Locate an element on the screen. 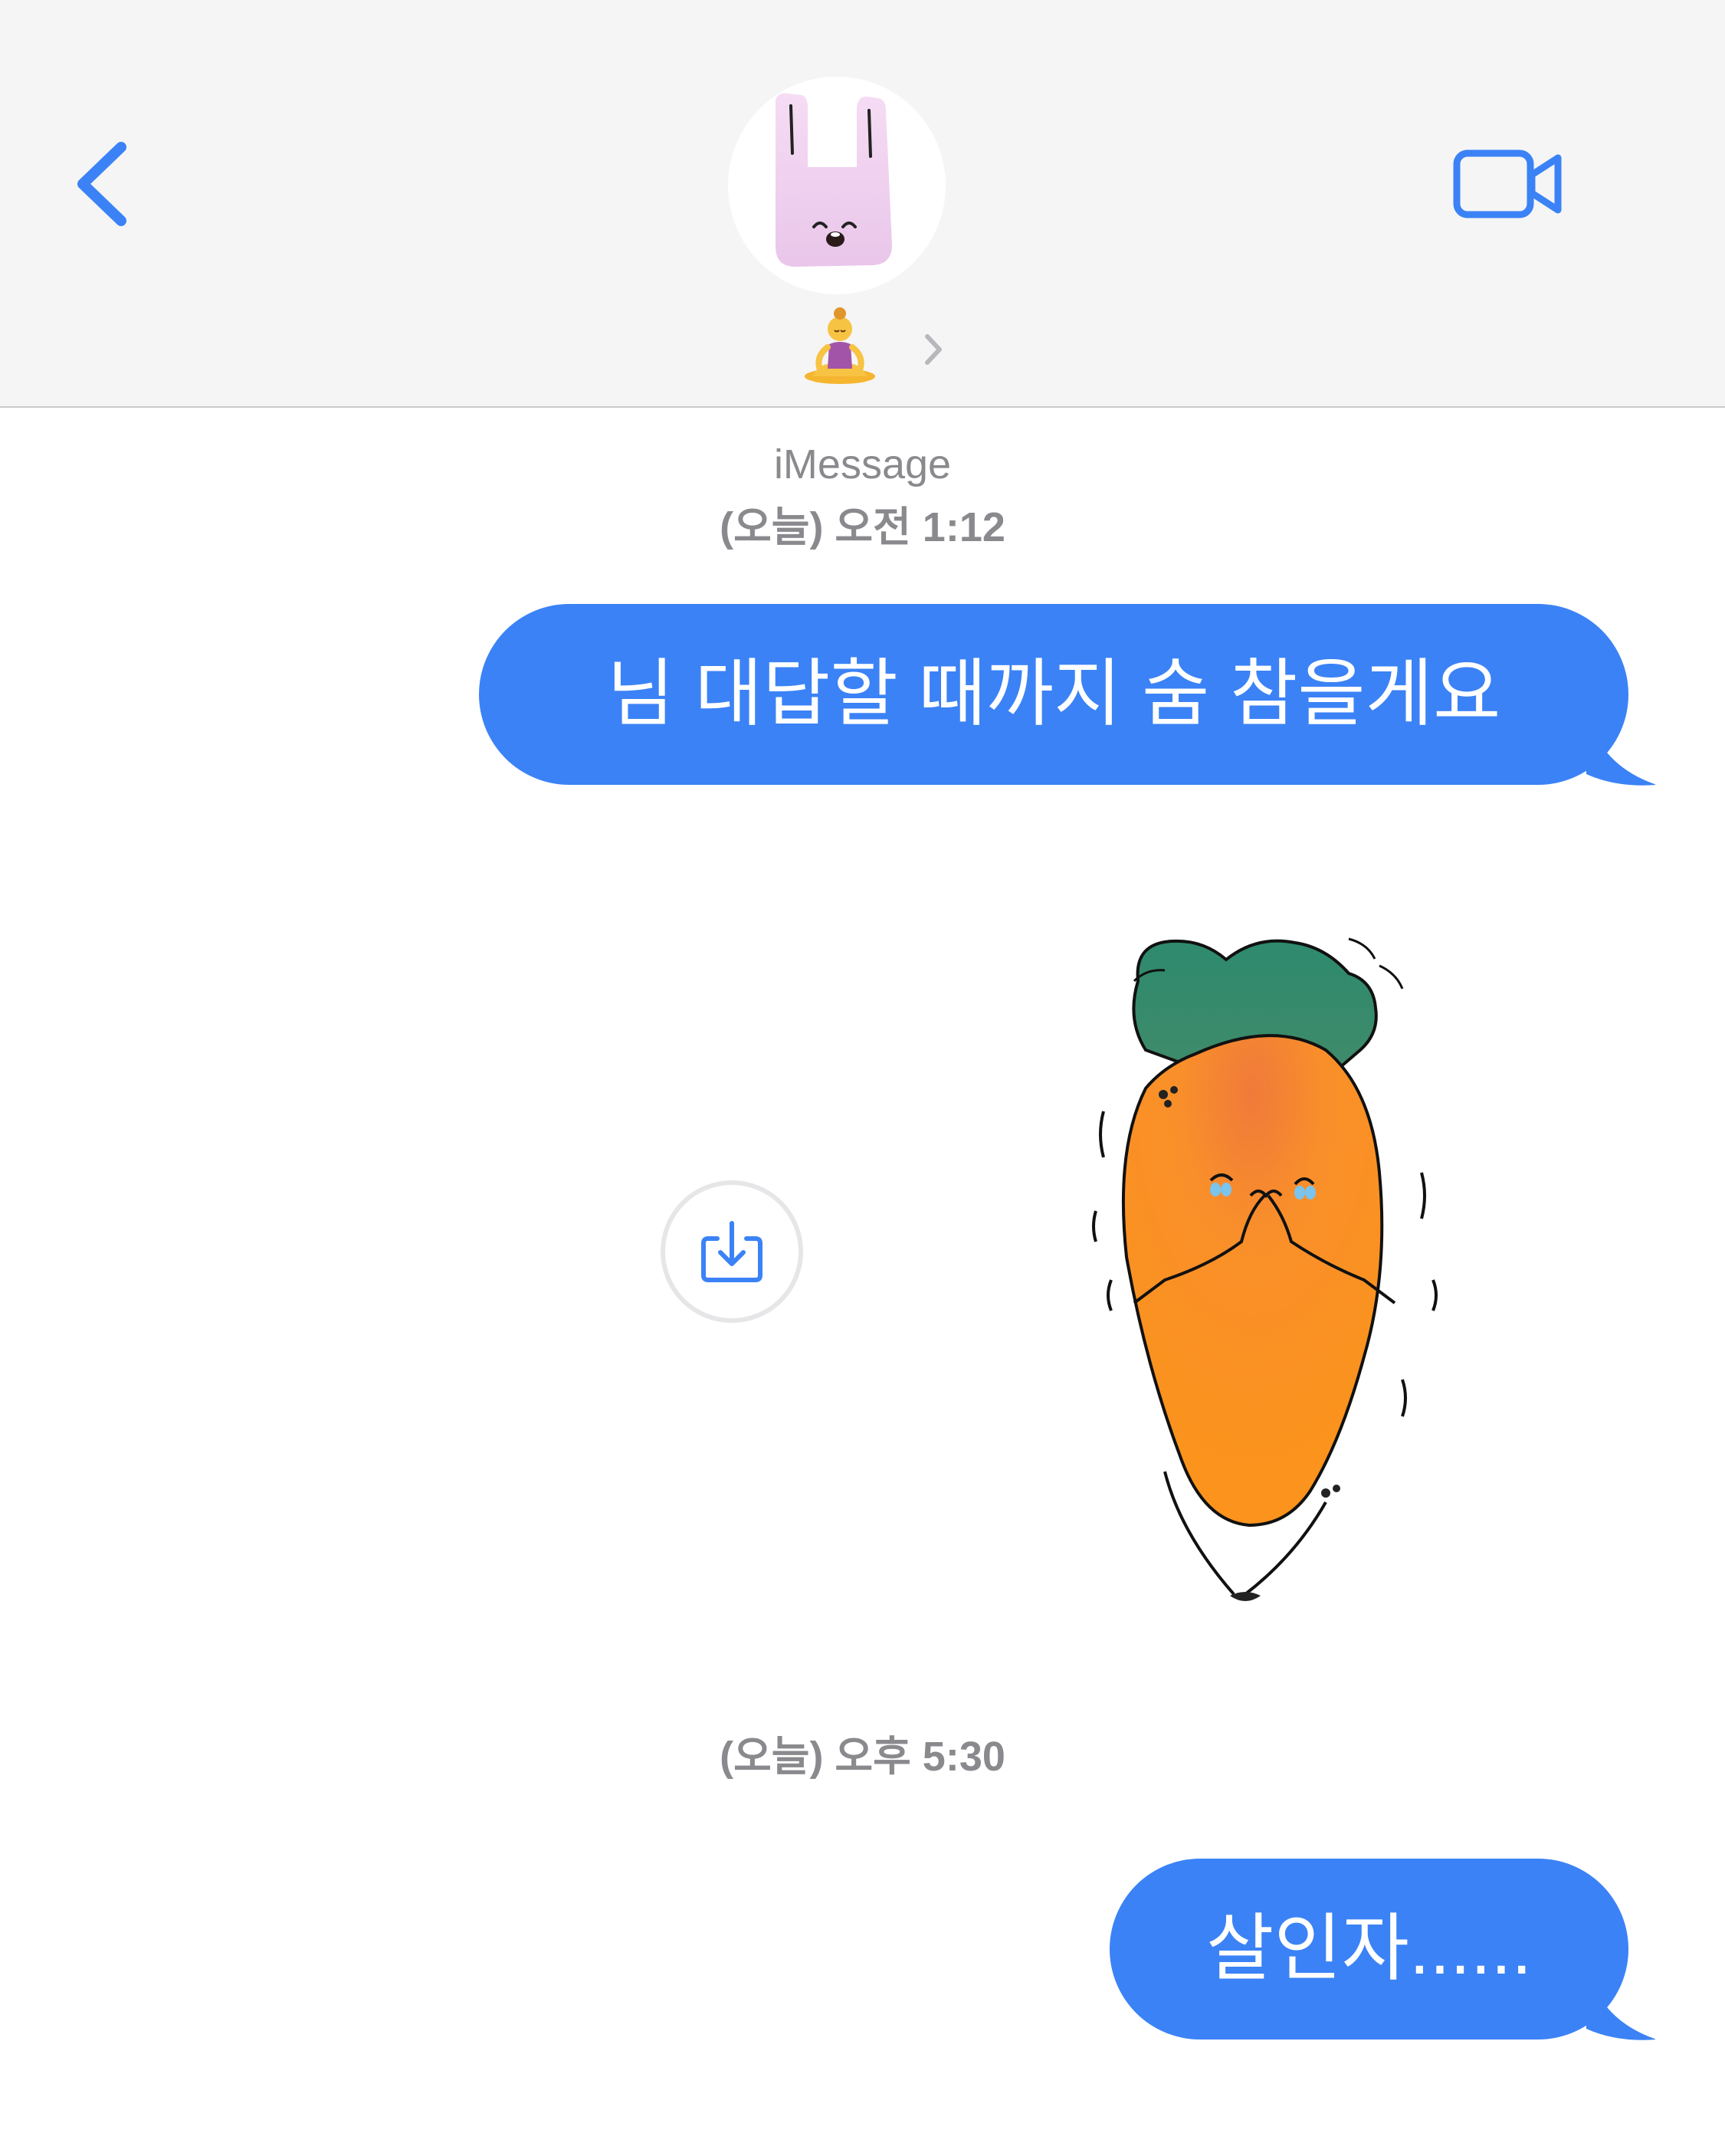  save-sticker-button is located at coordinates (732, 1252).